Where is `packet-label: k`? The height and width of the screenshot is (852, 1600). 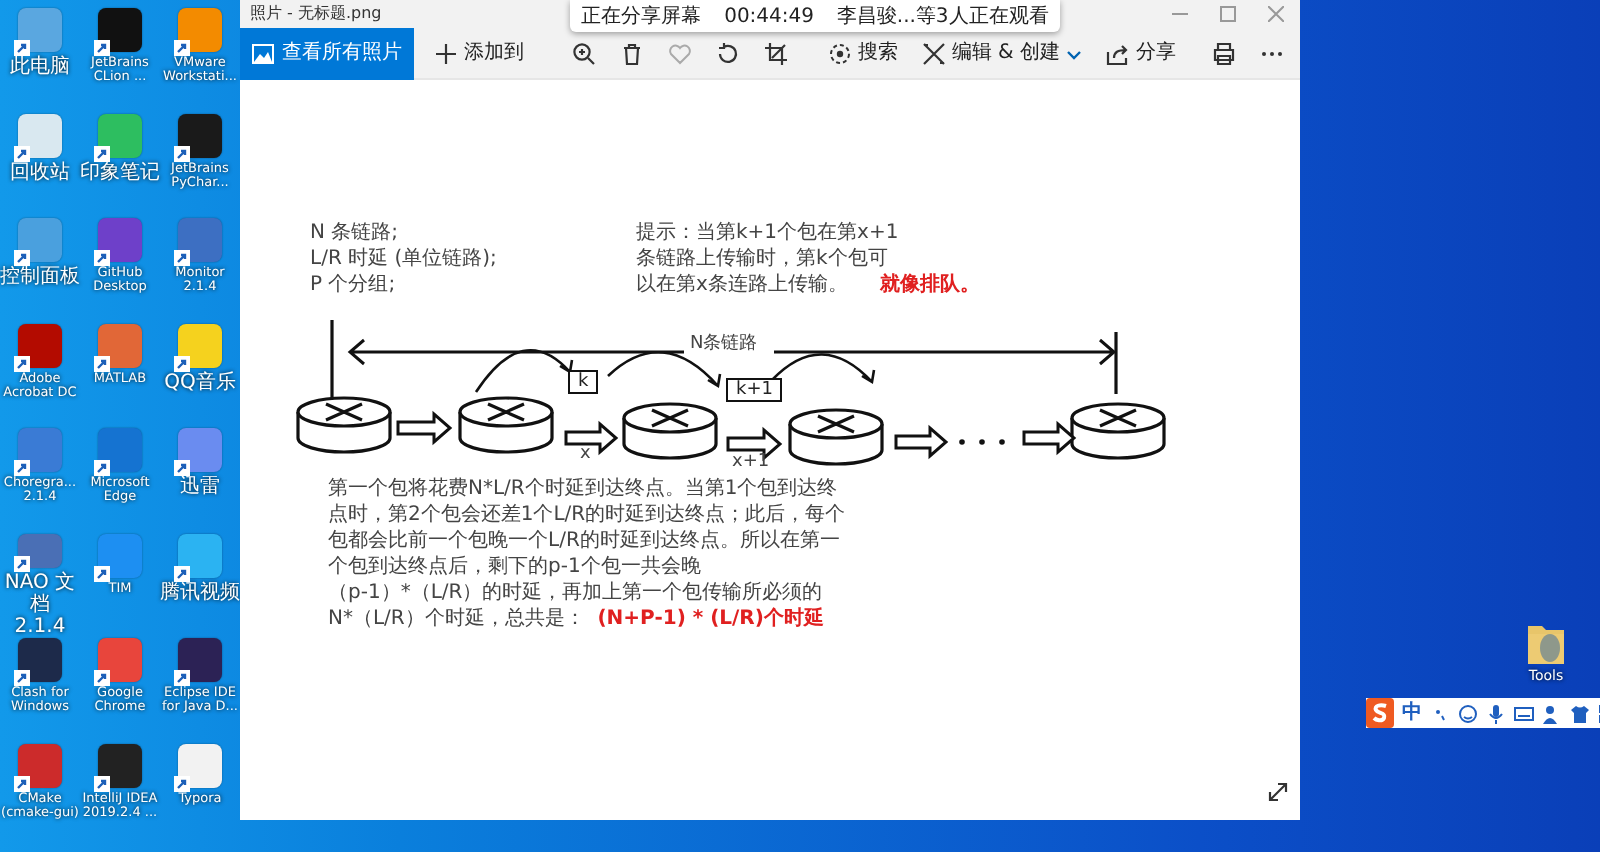 packet-label: k is located at coordinates (583, 382).